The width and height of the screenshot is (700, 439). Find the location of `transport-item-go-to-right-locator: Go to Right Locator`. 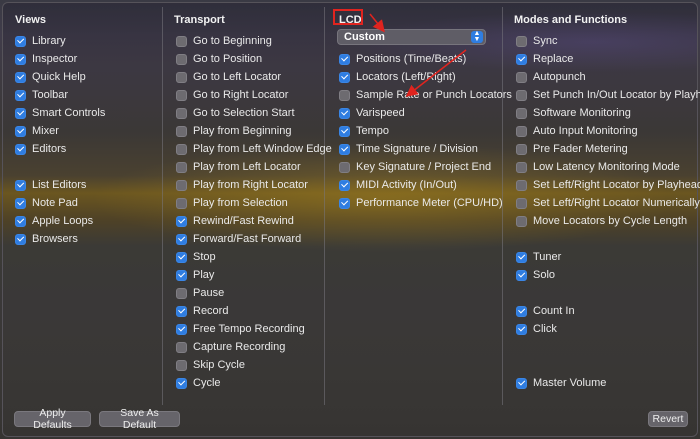

transport-item-go-to-right-locator: Go to Right Locator is located at coordinates (232, 95).